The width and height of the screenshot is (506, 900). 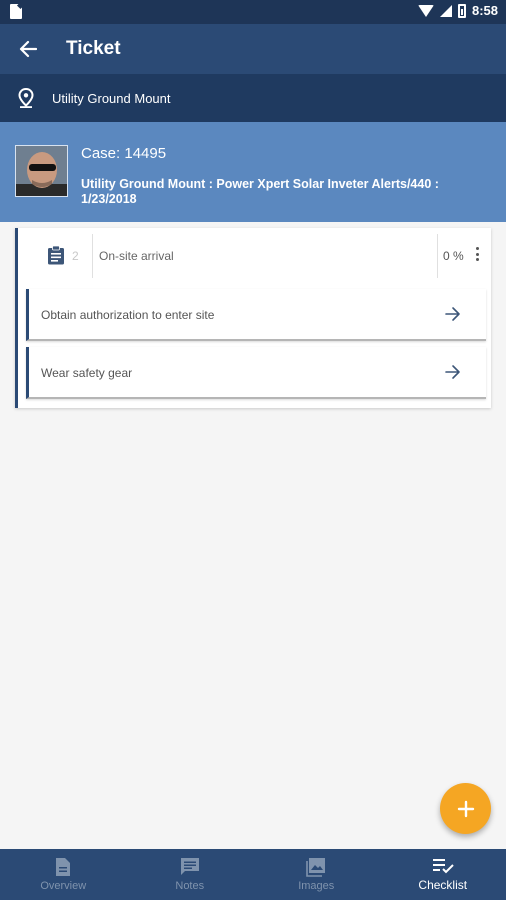 I want to click on nav-images: Images, so click(x=316, y=874).